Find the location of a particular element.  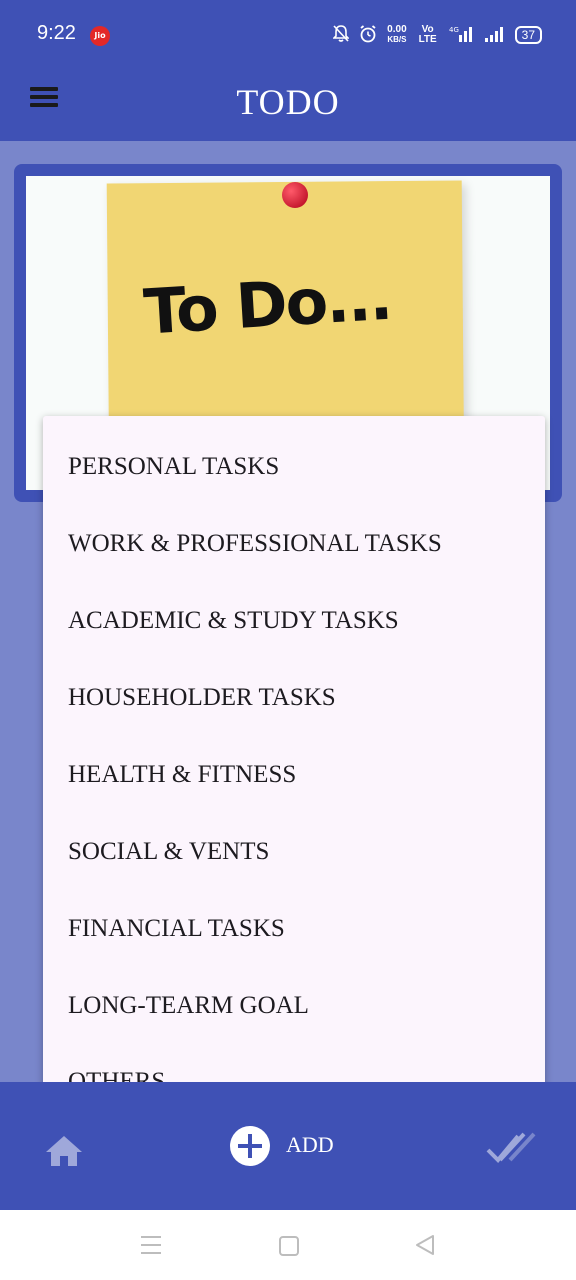

mute-bell-icon is located at coordinates (341, 35).